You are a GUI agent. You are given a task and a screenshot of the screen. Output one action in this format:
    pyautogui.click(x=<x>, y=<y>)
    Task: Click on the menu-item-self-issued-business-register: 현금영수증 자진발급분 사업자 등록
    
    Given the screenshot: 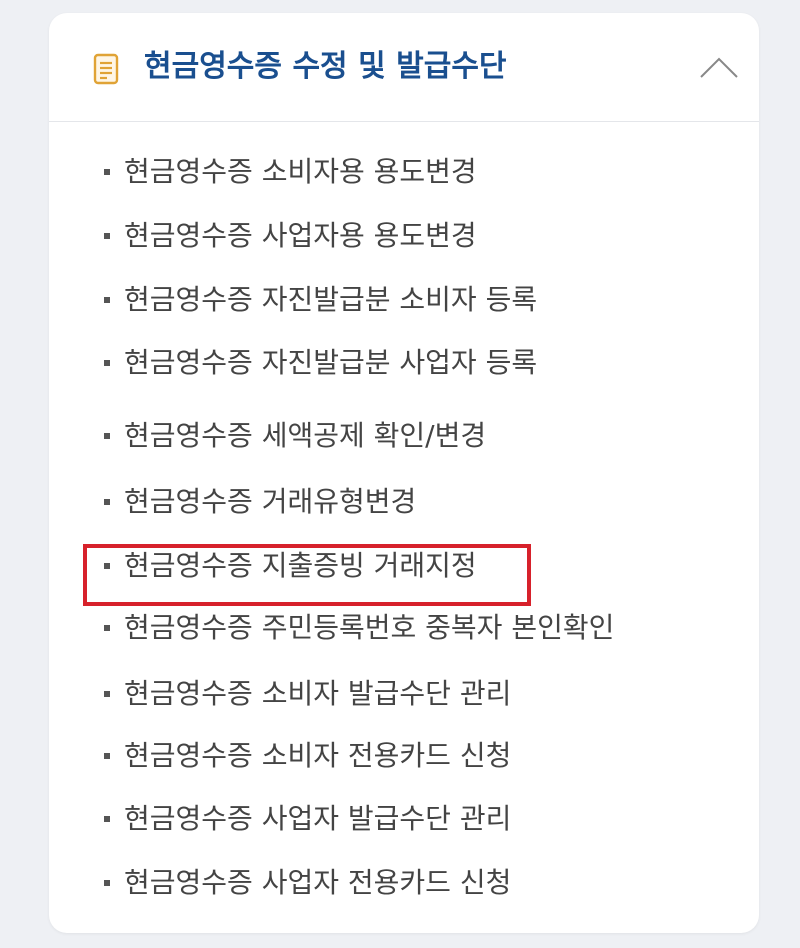 What is the action you would take?
    pyautogui.click(x=404, y=363)
    